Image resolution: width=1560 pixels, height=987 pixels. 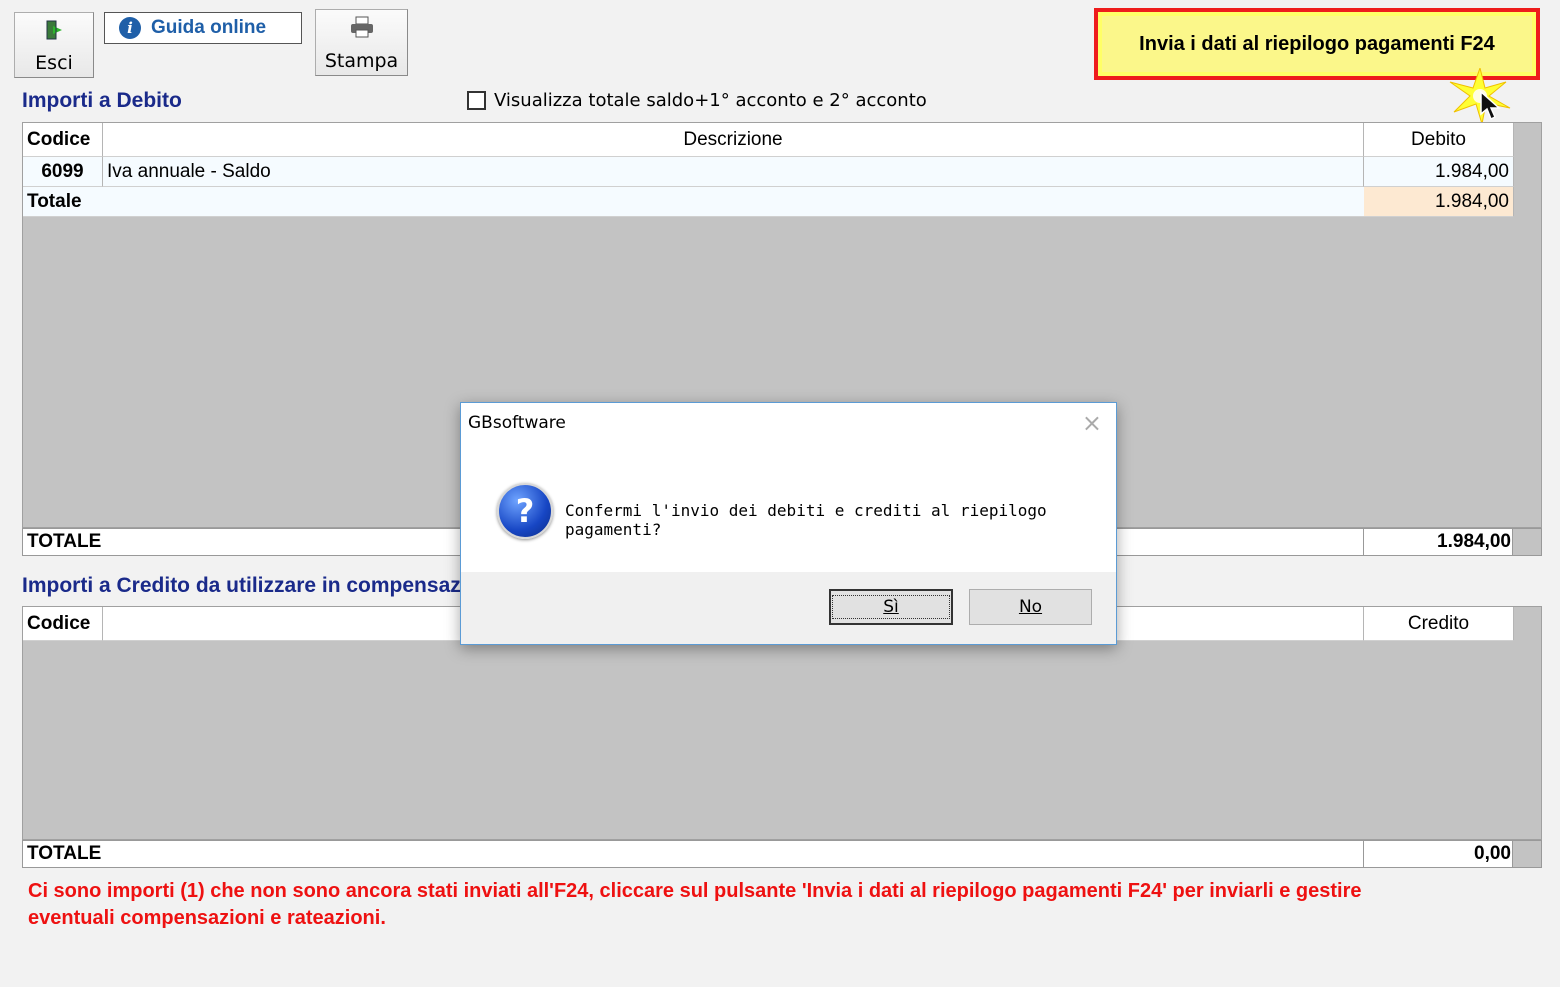 I want to click on yes-label: Sì, so click(x=891, y=607).